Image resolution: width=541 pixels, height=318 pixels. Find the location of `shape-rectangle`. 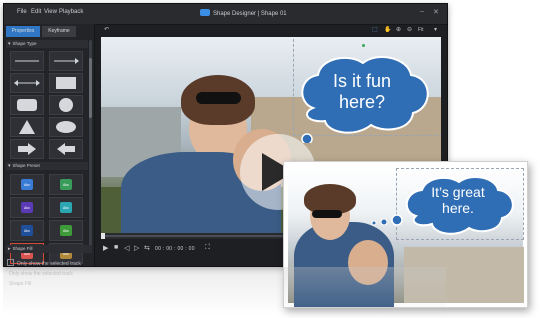

shape-rectangle is located at coordinates (66, 83).